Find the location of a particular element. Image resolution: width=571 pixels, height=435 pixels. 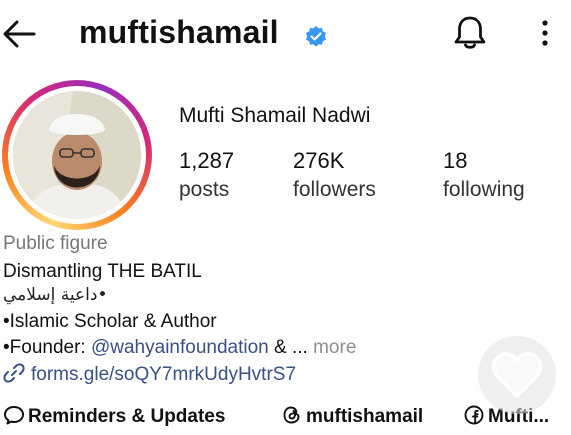

bio-more-button: more is located at coordinates (334, 347).